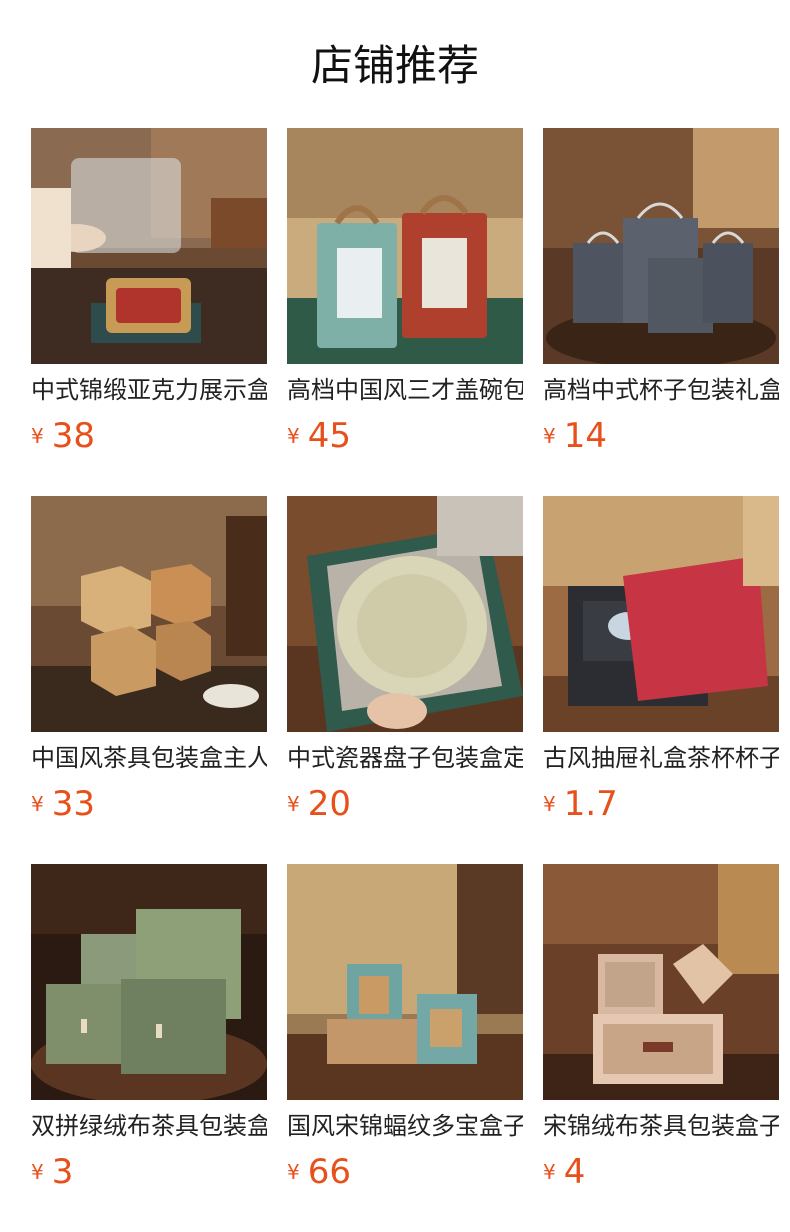  I want to click on price-value: 33, so click(73, 804).